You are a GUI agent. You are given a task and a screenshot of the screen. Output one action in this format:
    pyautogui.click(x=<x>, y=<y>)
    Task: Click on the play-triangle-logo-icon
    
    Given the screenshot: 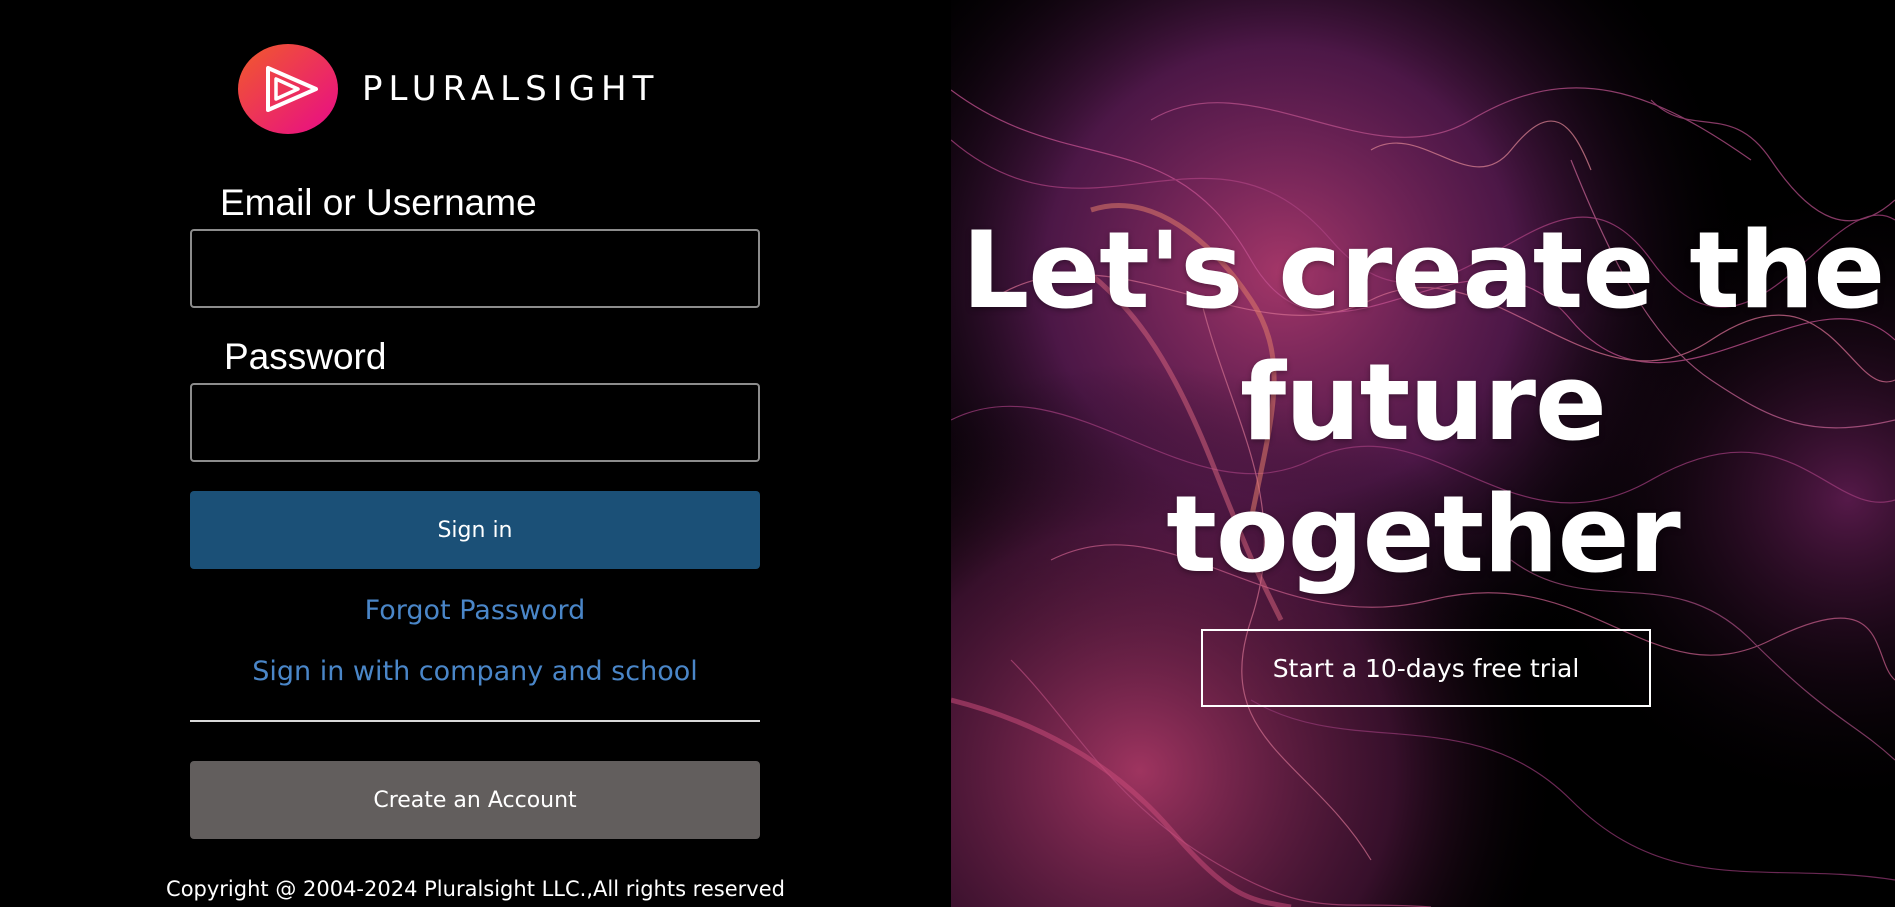 What is the action you would take?
    pyautogui.click(x=288, y=89)
    